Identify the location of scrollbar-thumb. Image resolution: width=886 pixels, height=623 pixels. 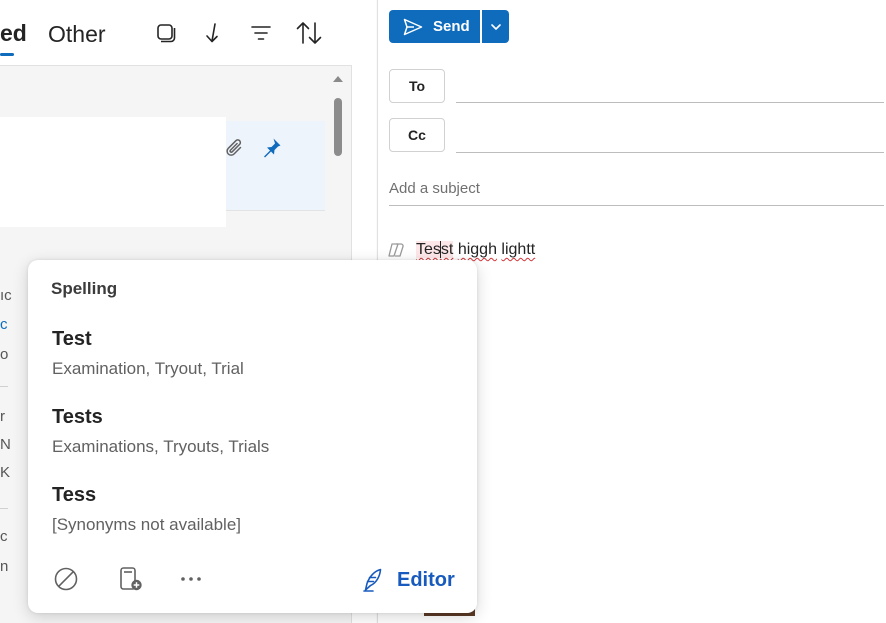
(338, 127).